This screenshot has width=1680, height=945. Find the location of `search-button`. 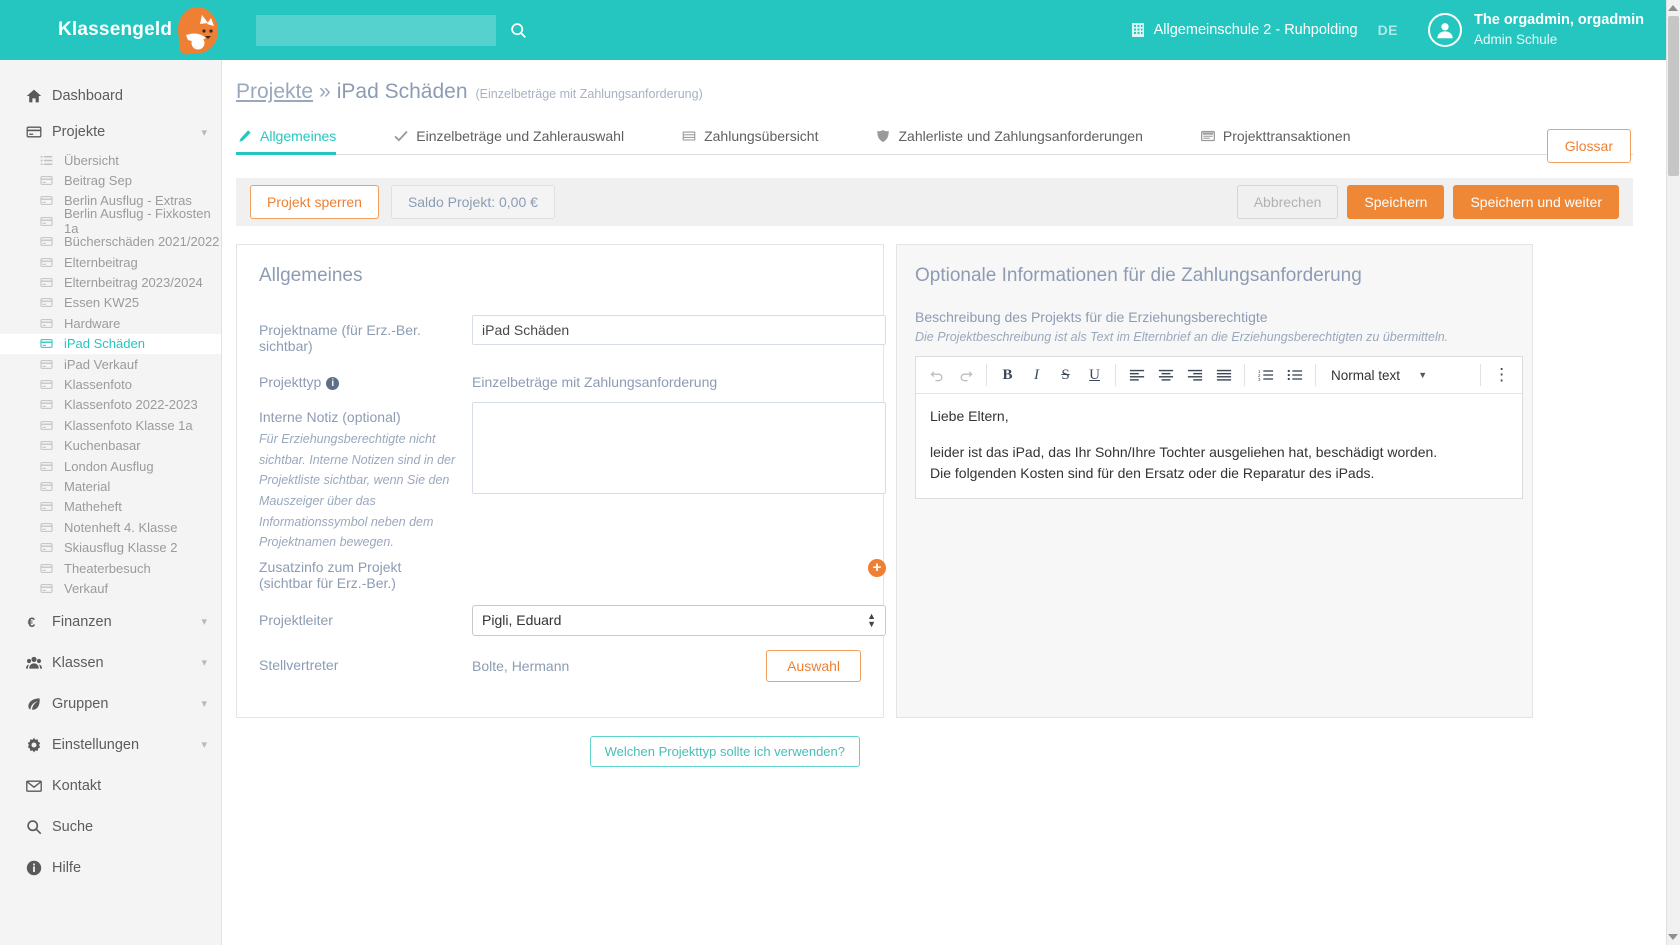

search-button is located at coordinates (518, 30).